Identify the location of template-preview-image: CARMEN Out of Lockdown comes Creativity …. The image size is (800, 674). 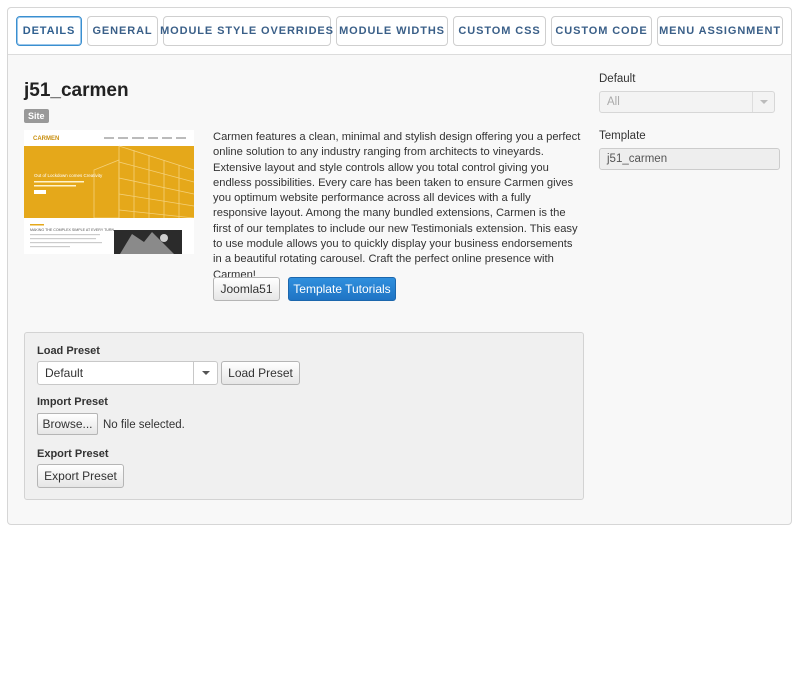
(109, 192).